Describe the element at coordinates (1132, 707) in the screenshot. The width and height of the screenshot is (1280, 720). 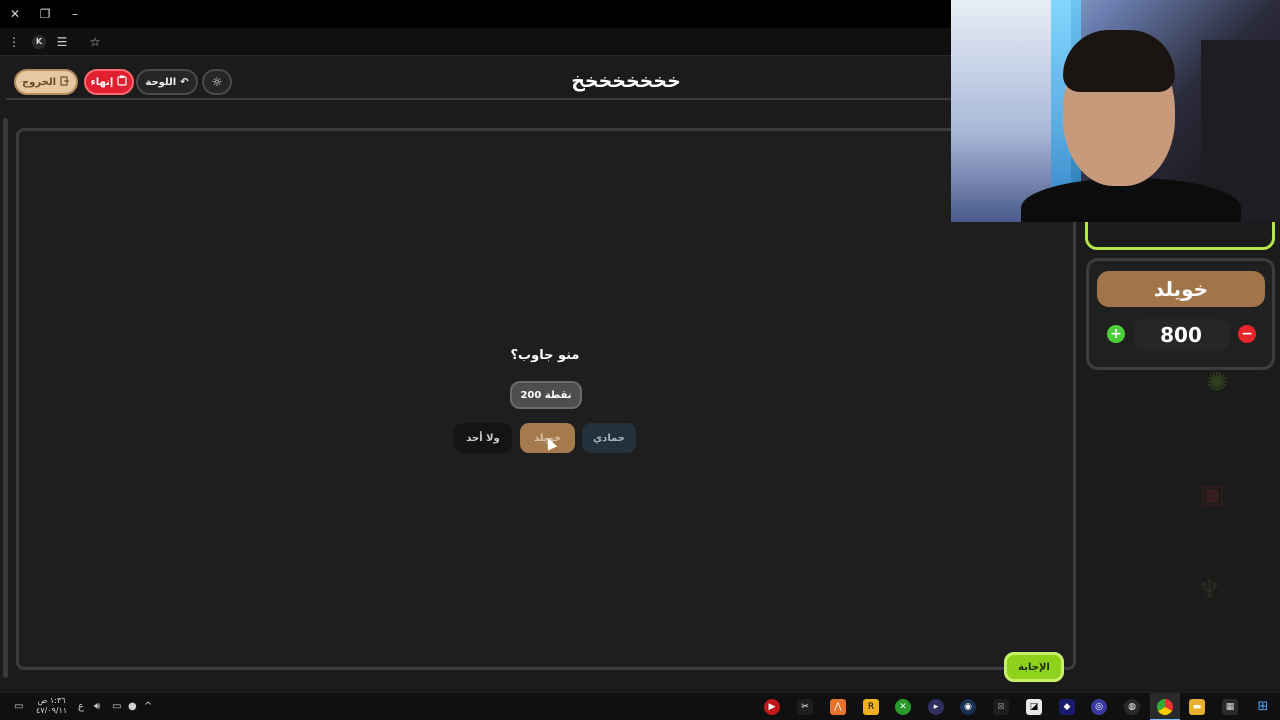
I see `obs-studio-icon: ◍` at that location.